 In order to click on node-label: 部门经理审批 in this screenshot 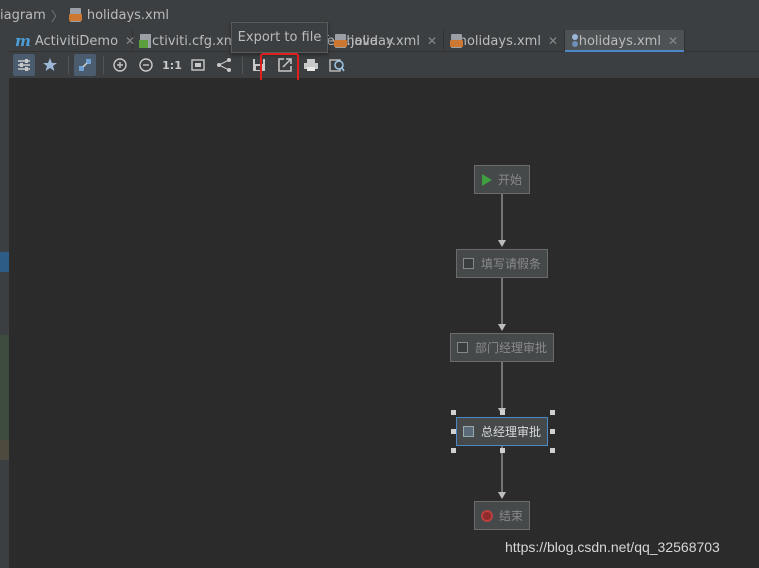, I will do `click(510, 348)`.